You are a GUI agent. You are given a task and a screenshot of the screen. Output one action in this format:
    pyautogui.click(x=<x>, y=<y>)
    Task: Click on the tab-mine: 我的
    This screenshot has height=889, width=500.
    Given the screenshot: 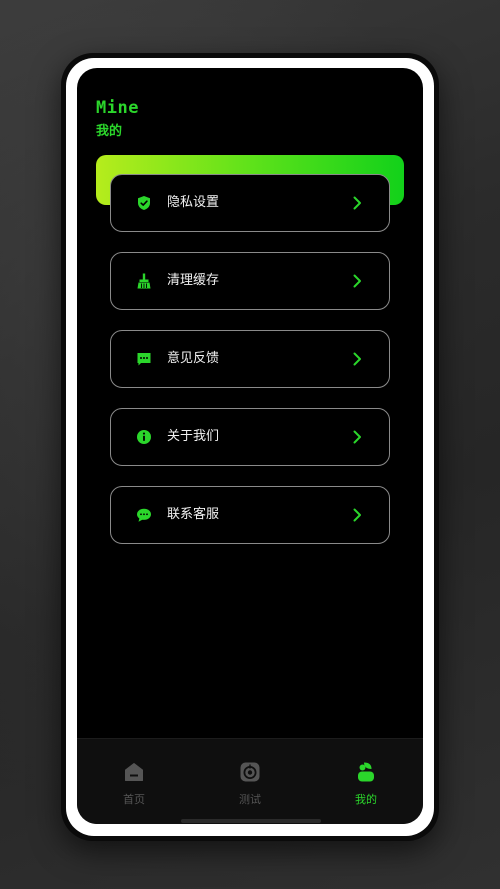 What is the action you would take?
    pyautogui.click(x=366, y=786)
    